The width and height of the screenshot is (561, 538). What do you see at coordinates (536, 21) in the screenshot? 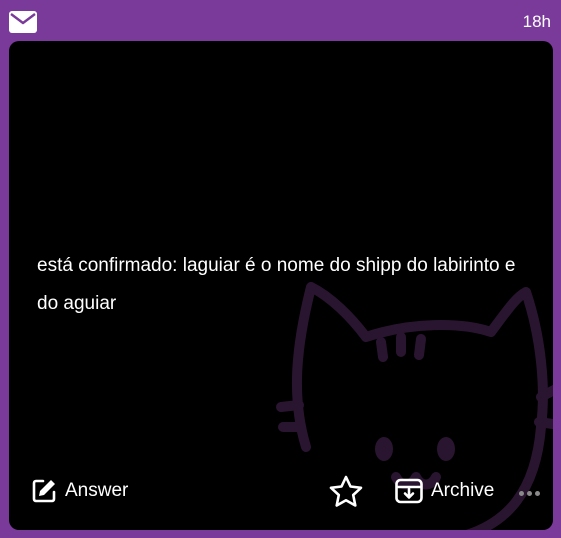
I see `timestamp: 18h` at bounding box center [536, 21].